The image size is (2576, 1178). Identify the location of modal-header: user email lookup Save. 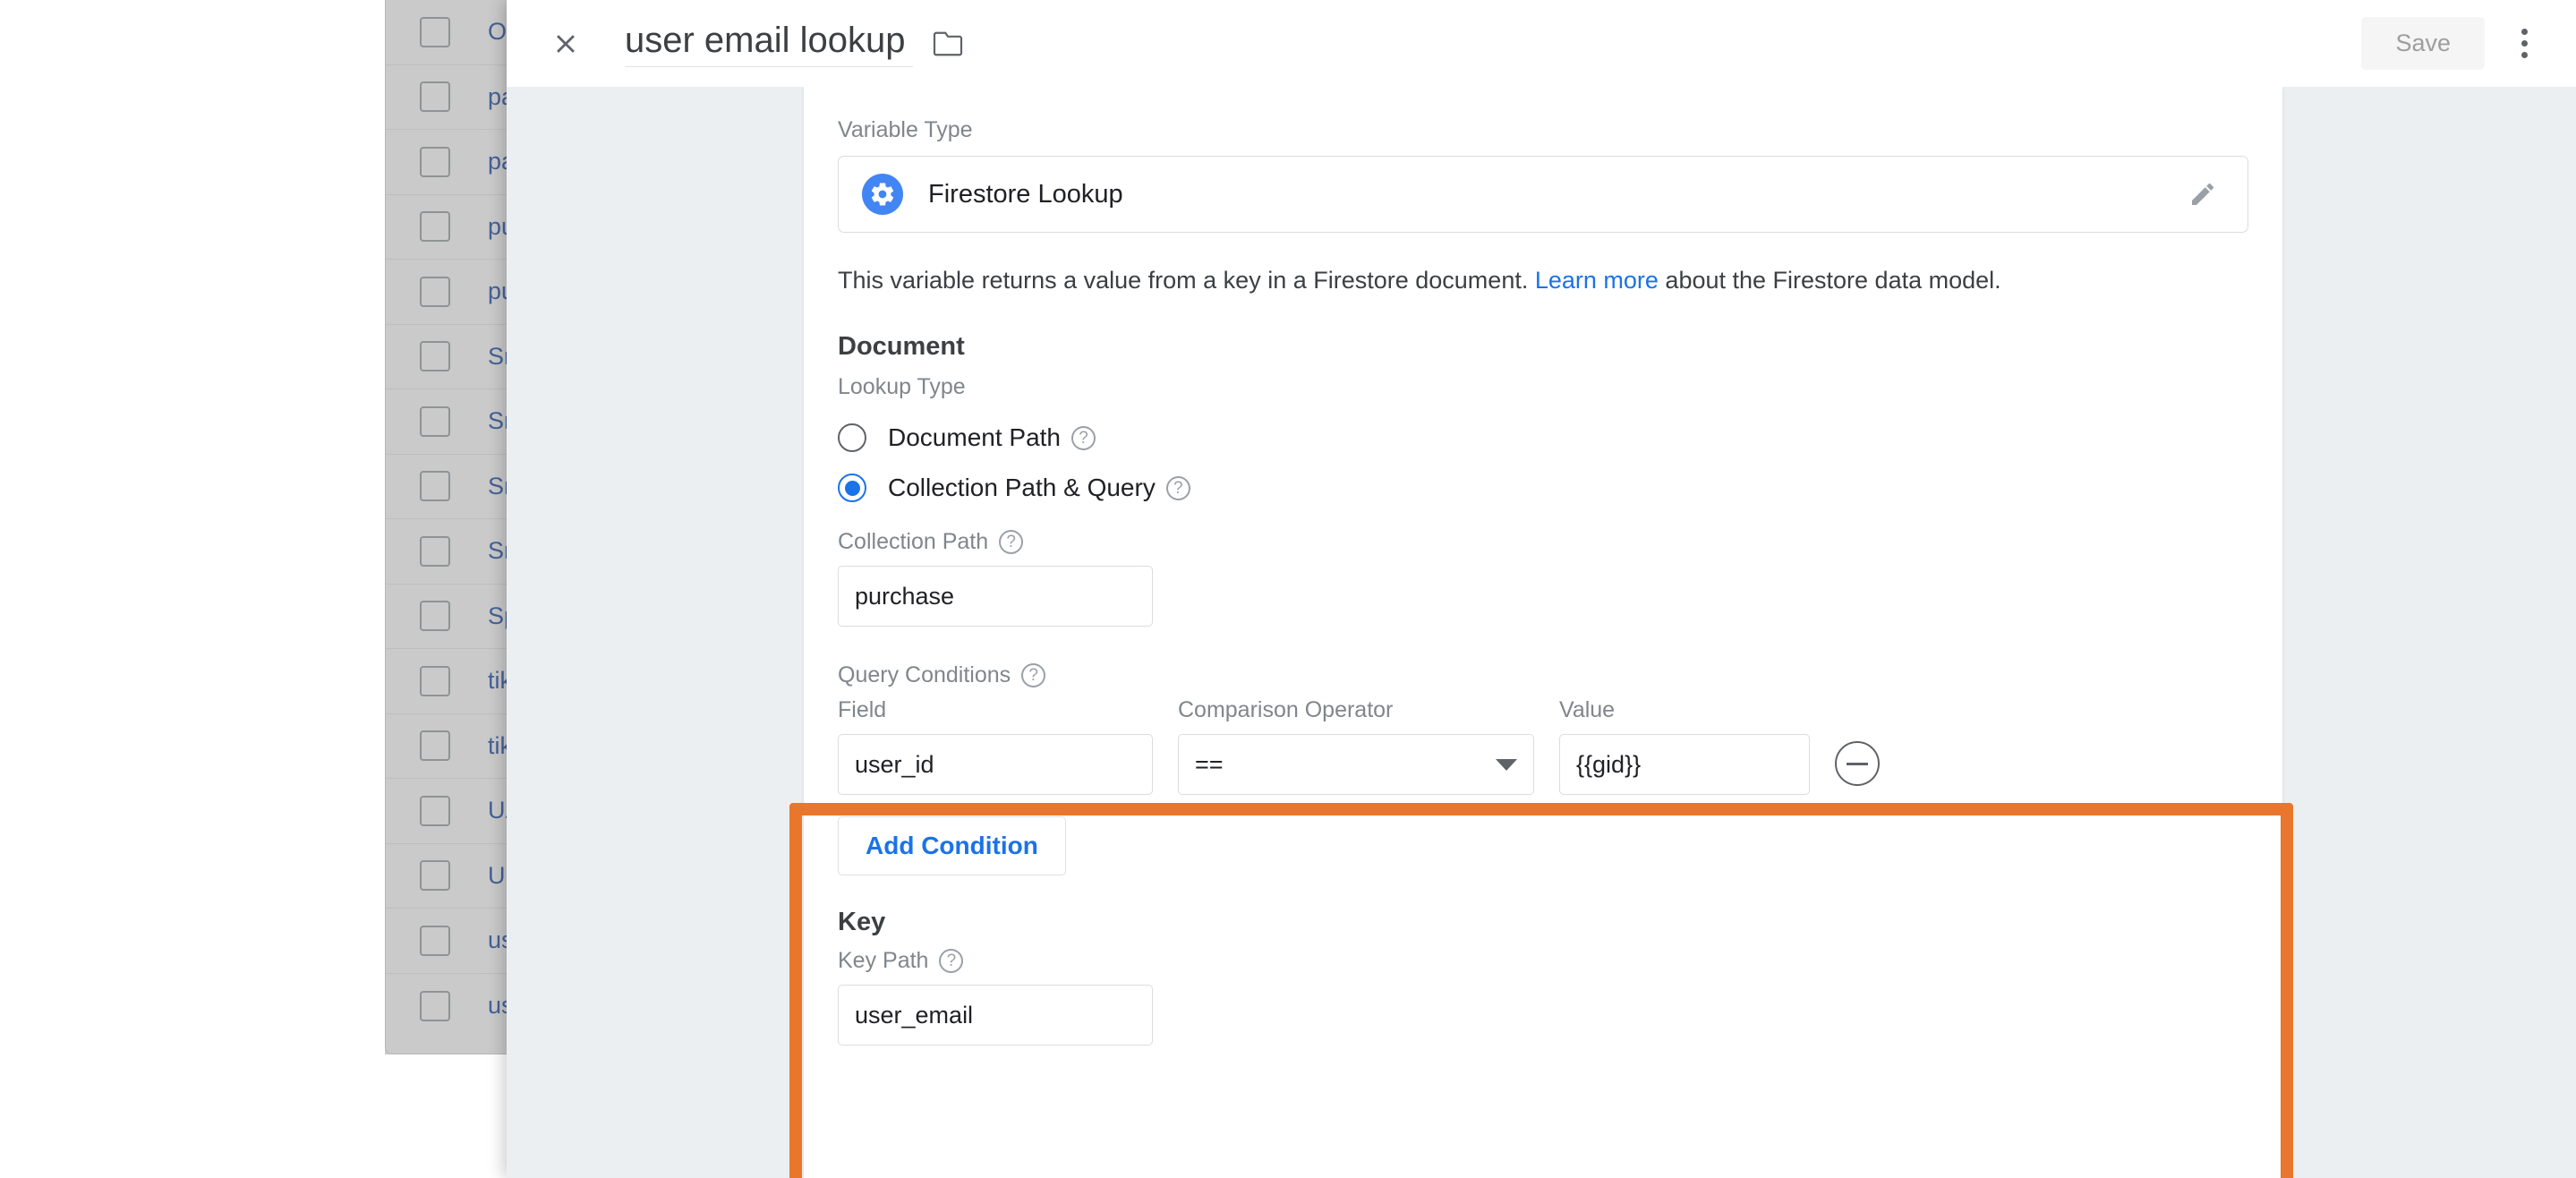
(1541, 44).